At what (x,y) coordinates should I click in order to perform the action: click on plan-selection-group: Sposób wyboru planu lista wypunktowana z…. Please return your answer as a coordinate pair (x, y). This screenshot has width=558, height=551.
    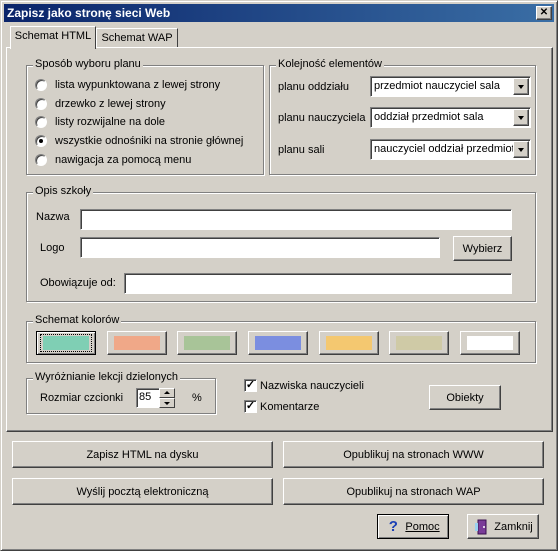
    Looking at the image, I should click on (145, 116).